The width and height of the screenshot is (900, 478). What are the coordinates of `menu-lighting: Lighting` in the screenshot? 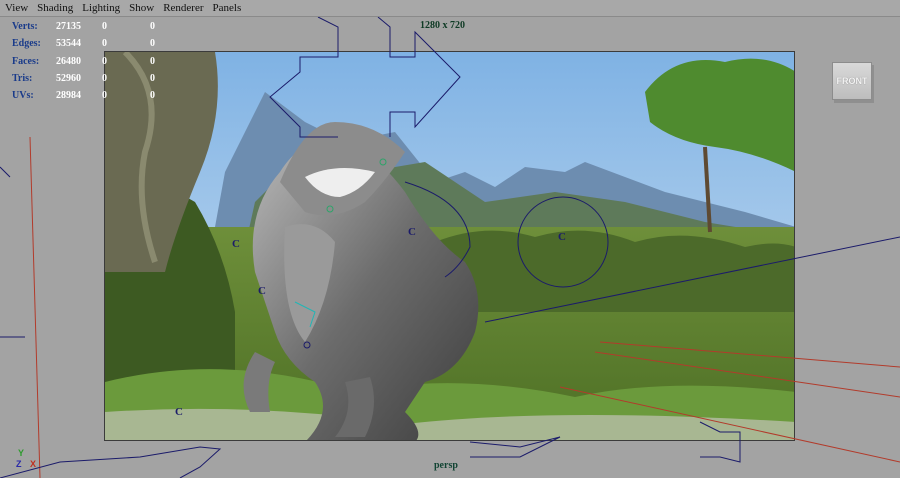 It's located at (101, 8).